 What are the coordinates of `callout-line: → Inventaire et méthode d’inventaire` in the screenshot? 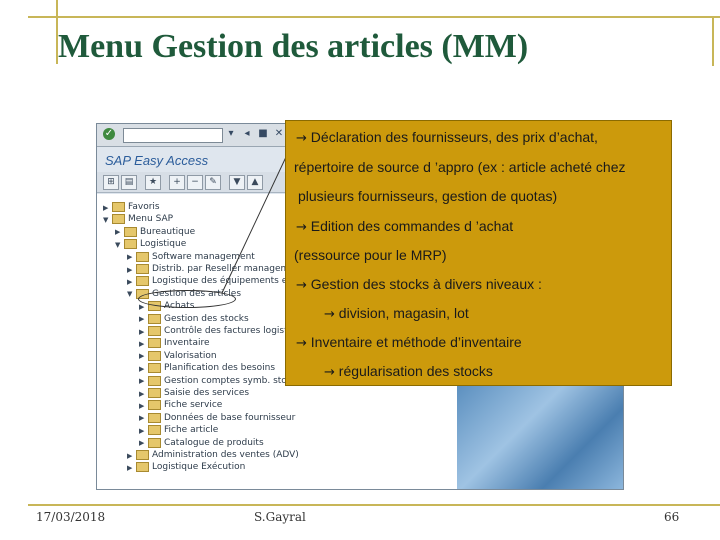 It's located at (409, 342).